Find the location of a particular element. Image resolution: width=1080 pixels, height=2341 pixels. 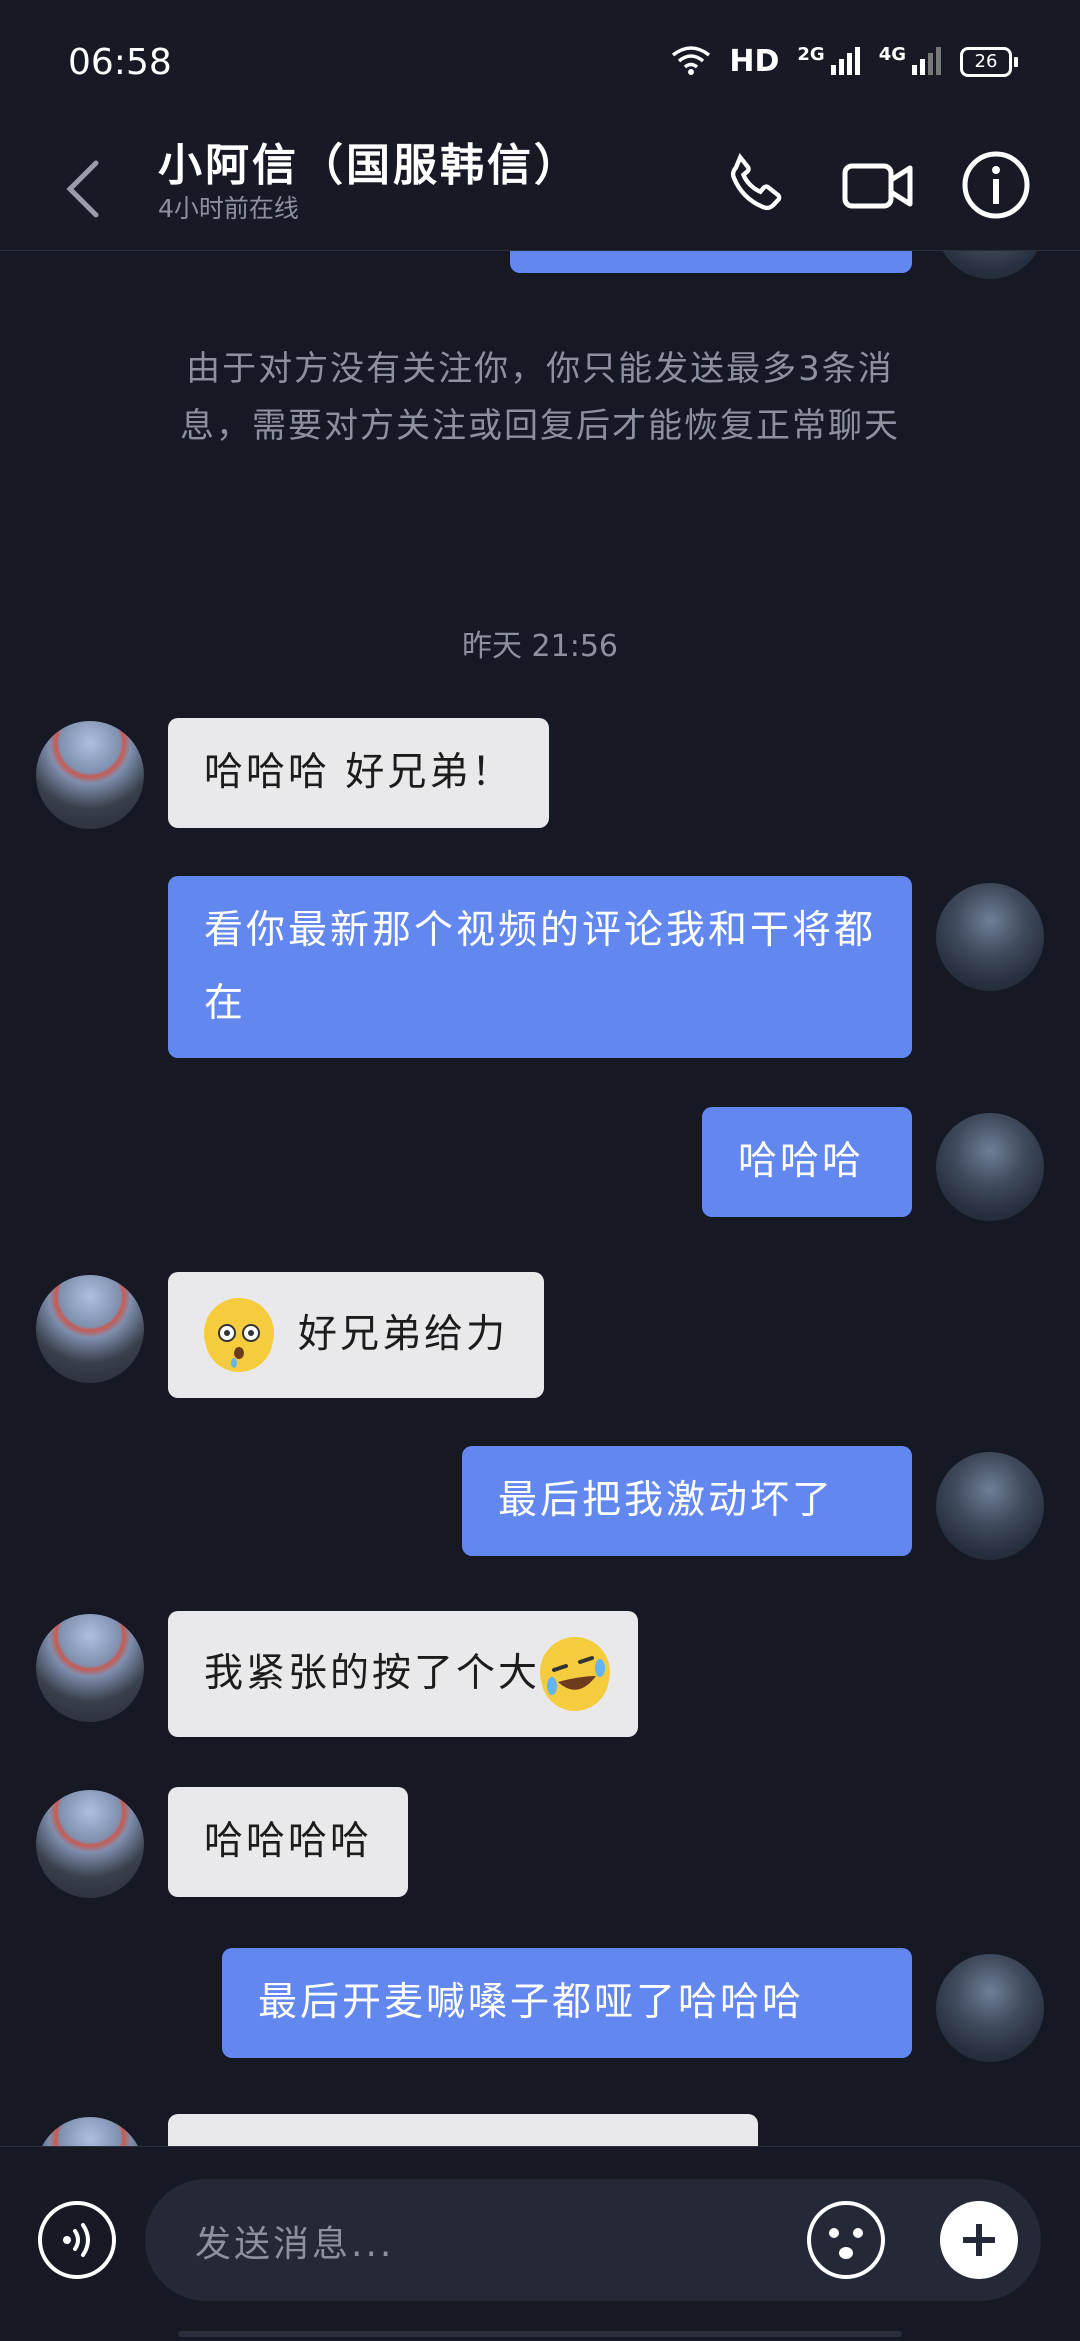

gesture-nav-bar is located at coordinates (540, 2334).